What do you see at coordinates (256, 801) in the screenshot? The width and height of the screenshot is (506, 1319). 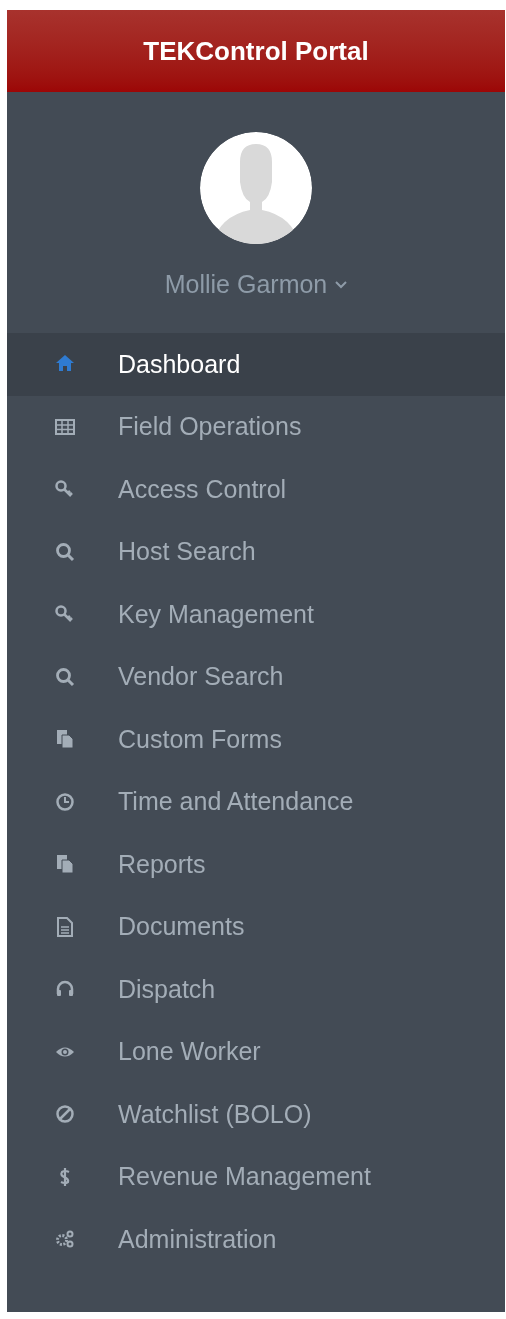 I see `menu-item: Time and Attendance` at bounding box center [256, 801].